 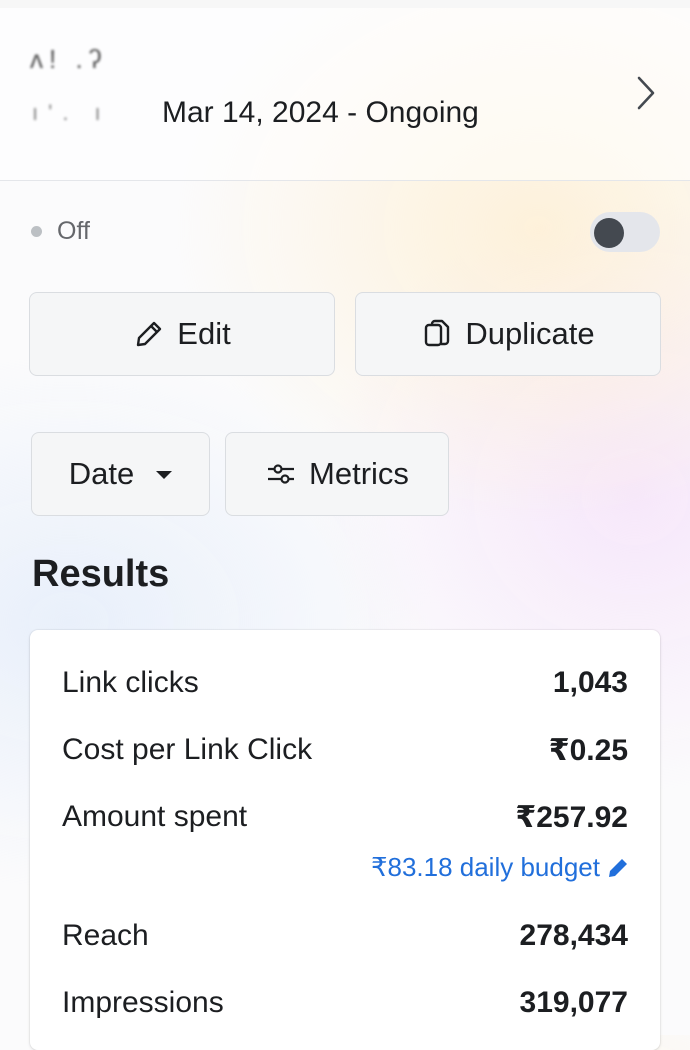 I want to click on metrics-button: Metrics, so click(x=337, y=474).